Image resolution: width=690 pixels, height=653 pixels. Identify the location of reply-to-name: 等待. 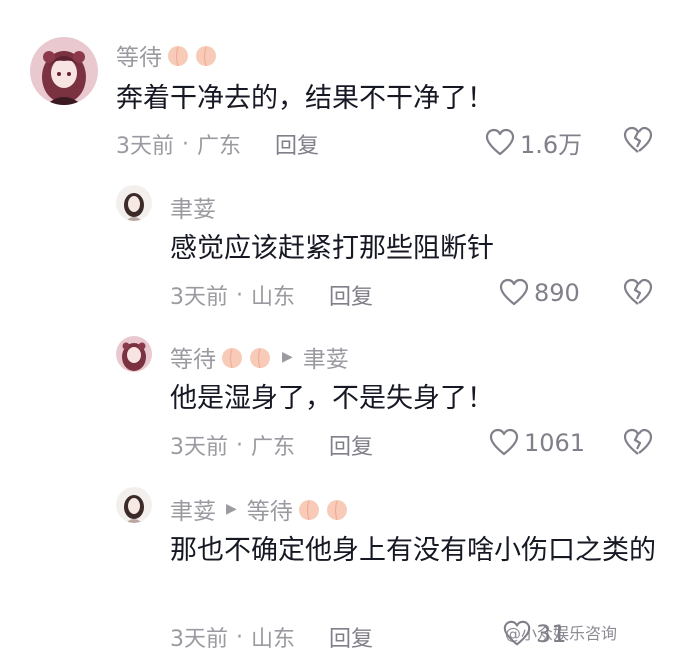
(270, 509).